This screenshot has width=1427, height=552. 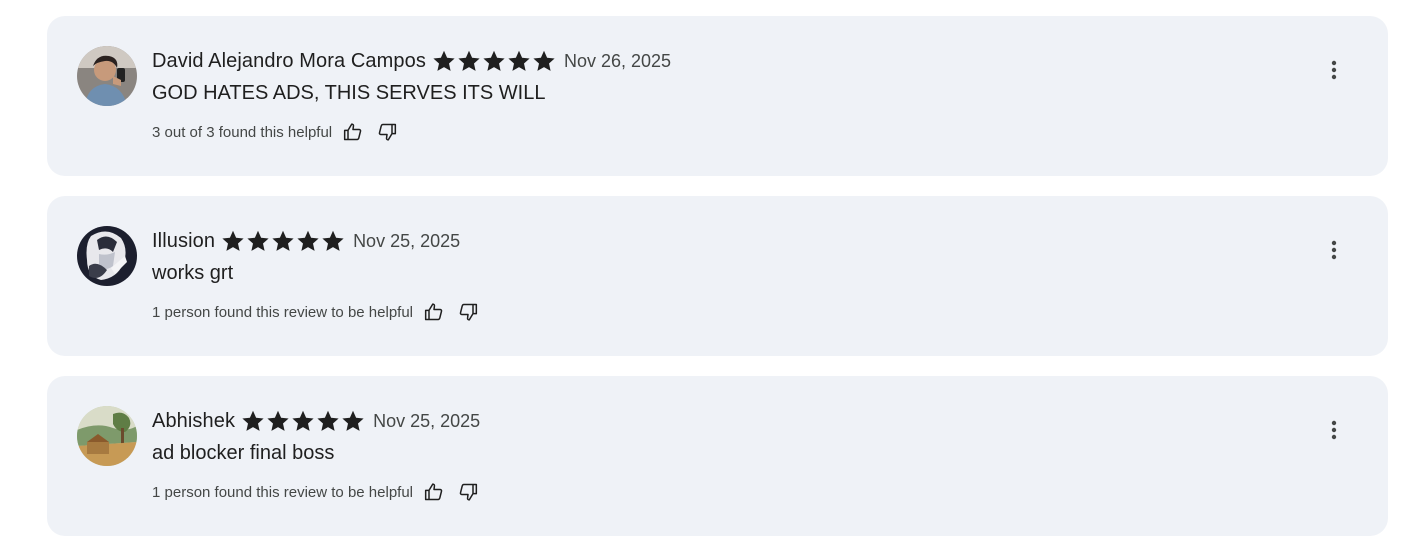 I want to click on review-header: Abhishek Nov 25, 2025, so click(x=316, y=421).